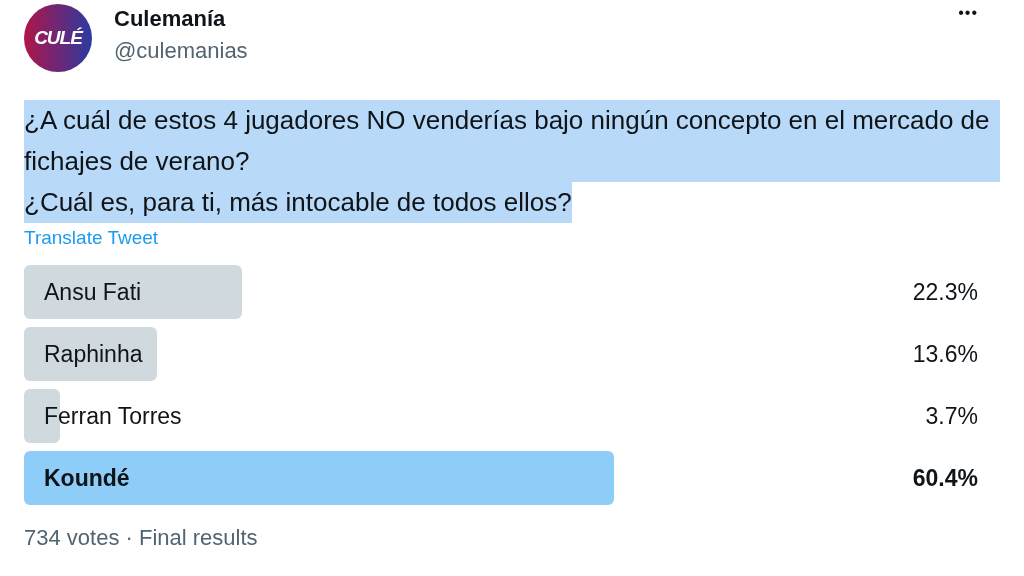  What do you see at coordinates (968, 13) in the screenshot?
I see `more-menu: •••` at bounding box center [968, 13].